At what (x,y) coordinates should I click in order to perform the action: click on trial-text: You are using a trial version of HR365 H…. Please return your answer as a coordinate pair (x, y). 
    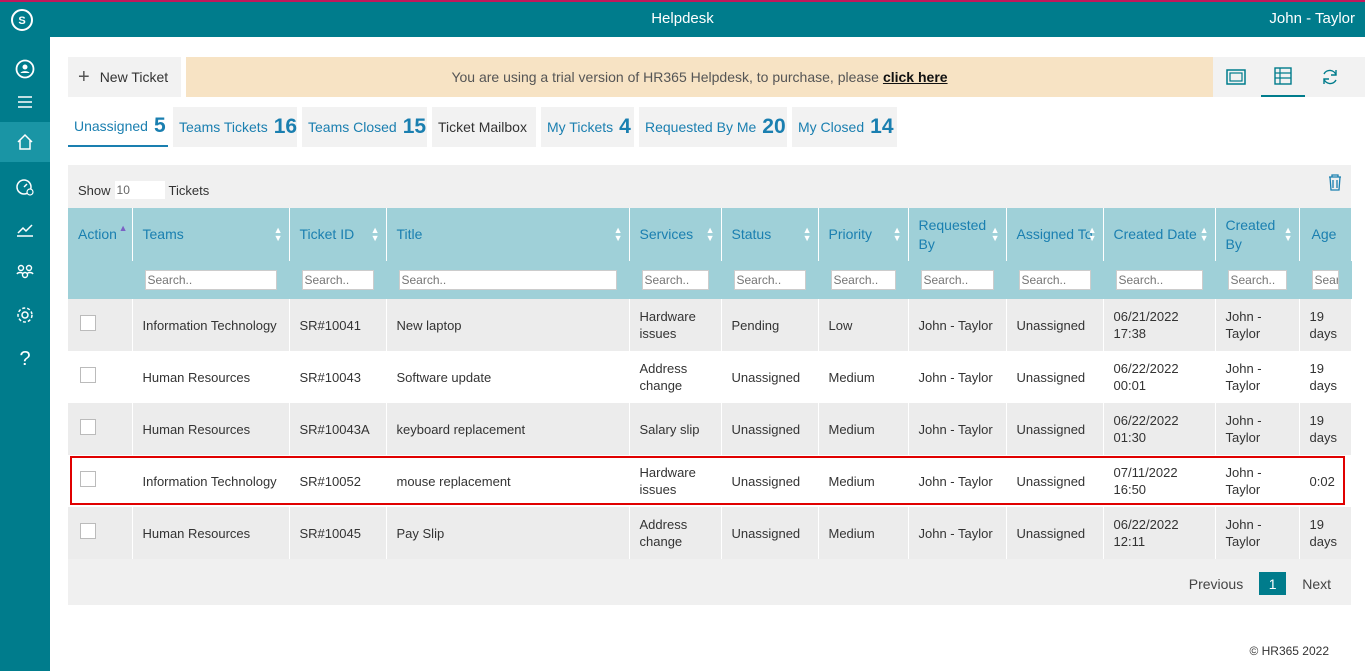
    Looking at the image, I should click on (665, 77).